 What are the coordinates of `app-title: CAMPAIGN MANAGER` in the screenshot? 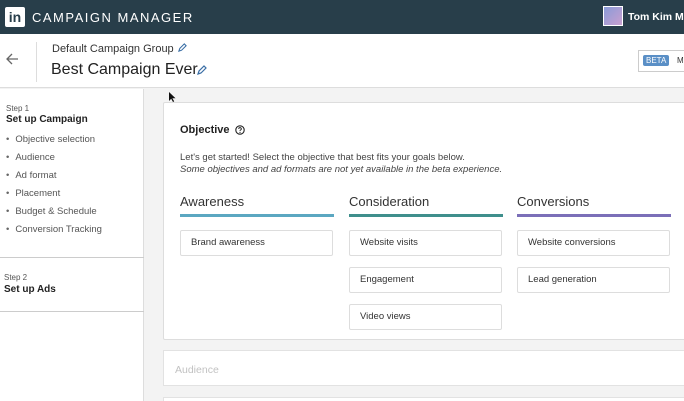 It's located at (113, 17).